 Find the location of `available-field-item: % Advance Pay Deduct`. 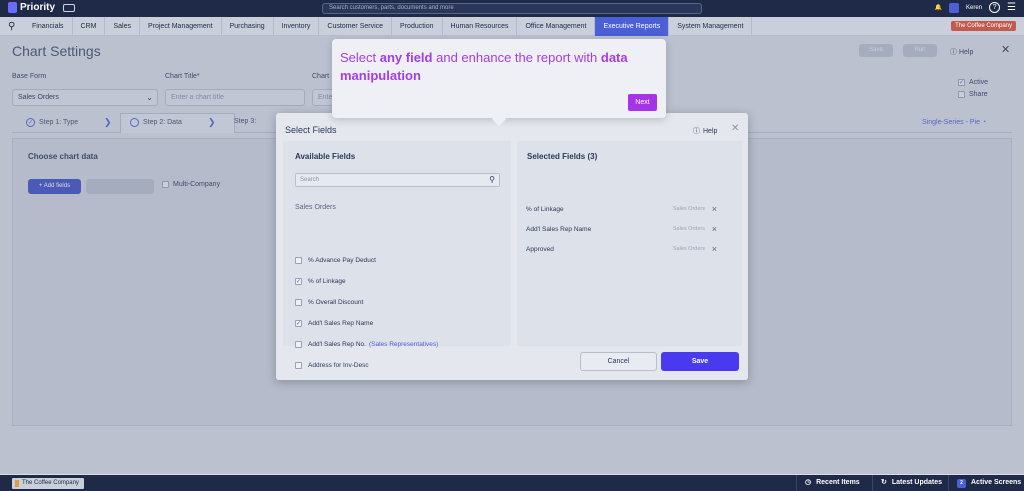

available-field-item: % Advance Pay Deduct is located at coordinates (335, 260).